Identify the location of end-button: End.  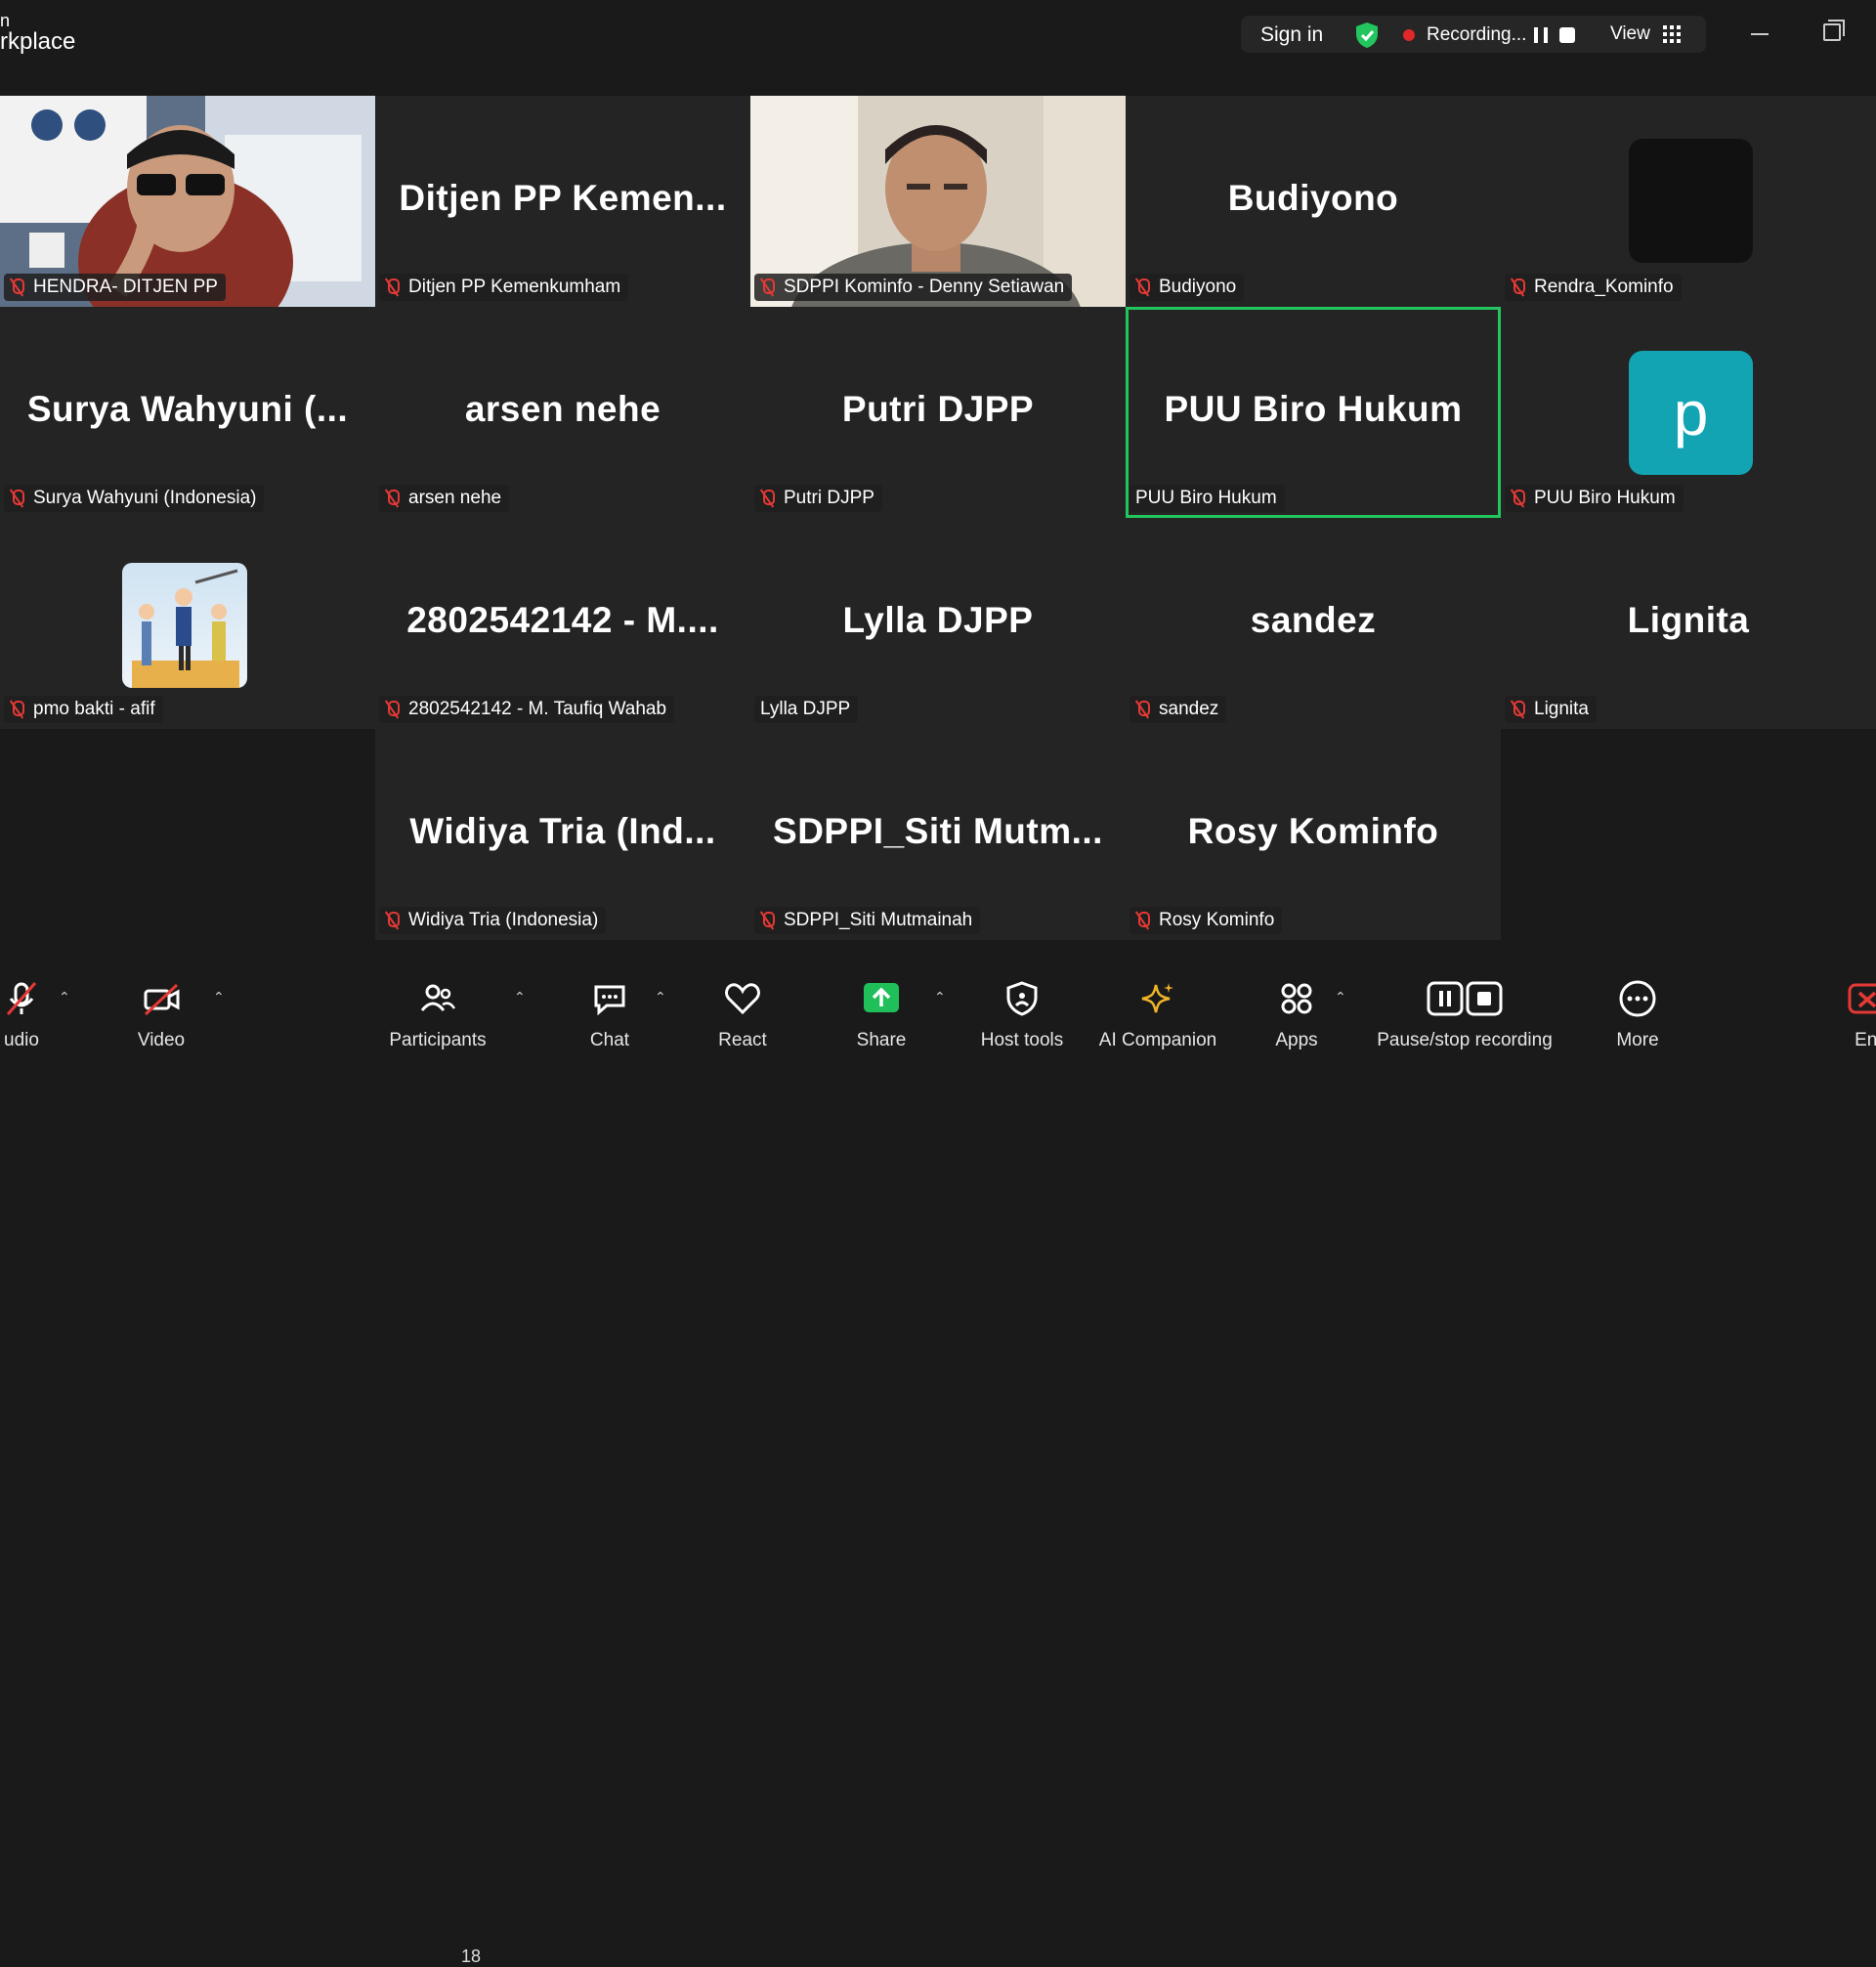
(1860, 1009).